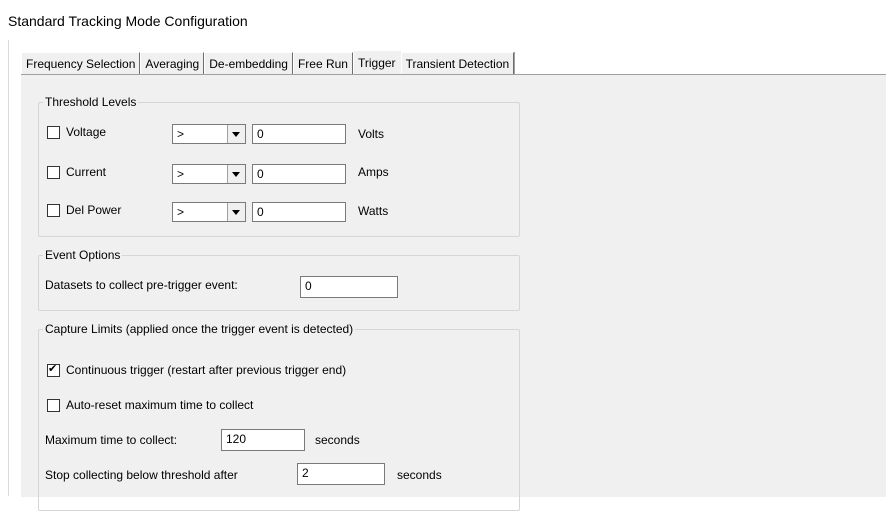 This screenshot has width=886, height=511. I want to click on del-power-operator-value: >, so click(181, 212).